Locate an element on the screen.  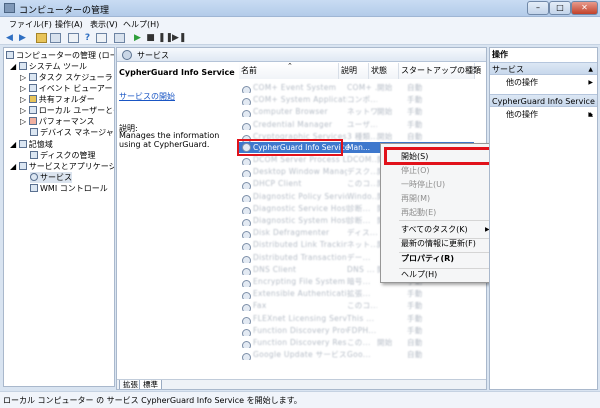
performance-icon is located at coordinates (32, 121).